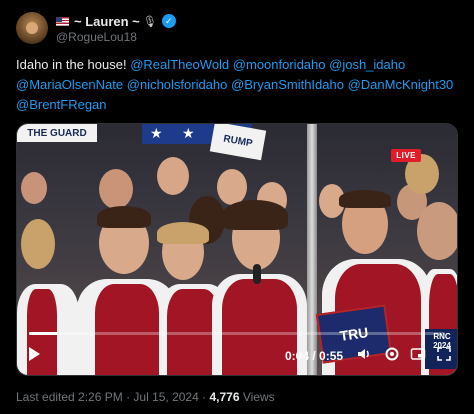 The width and height of the screenshot is (474, 414). I want to click on mention-link: @MariaOlsenNate, so click(69, 84).